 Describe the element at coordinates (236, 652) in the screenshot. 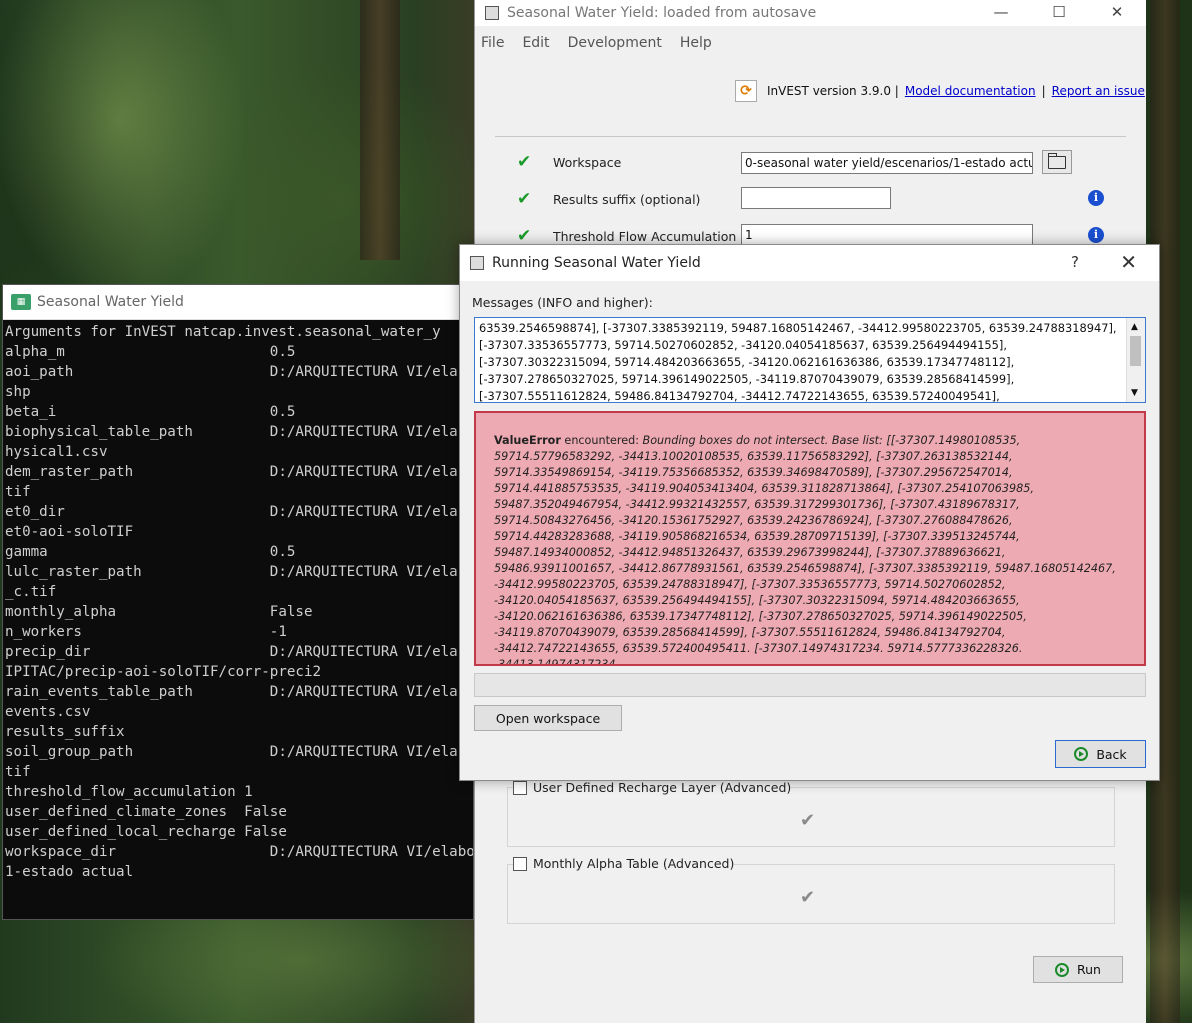

I see `console-line: precip_dir D:/ARQUITECTURA VI/elab` at that location.